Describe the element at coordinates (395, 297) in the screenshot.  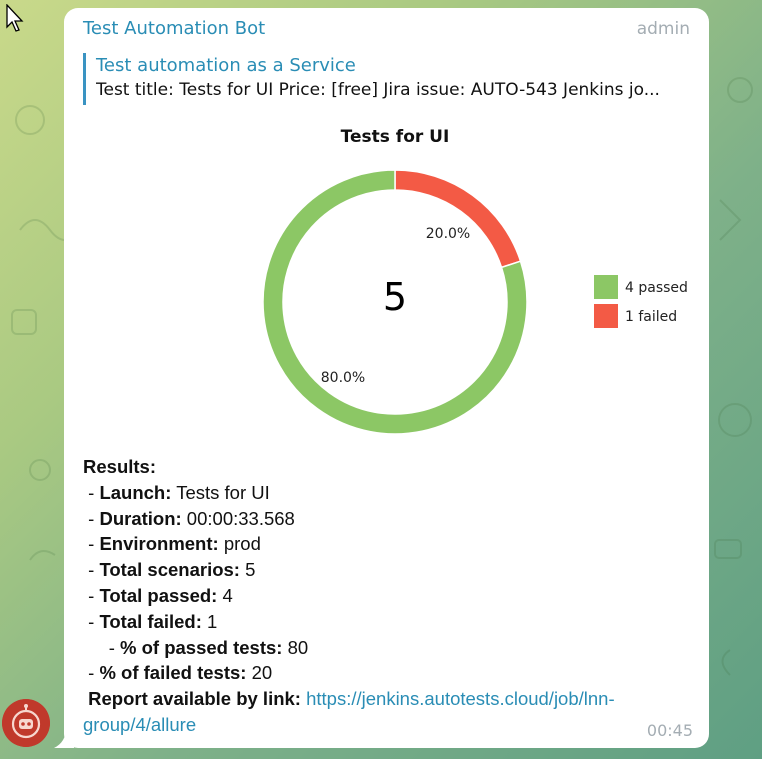
I see `chart-center-label: 5` at that location.